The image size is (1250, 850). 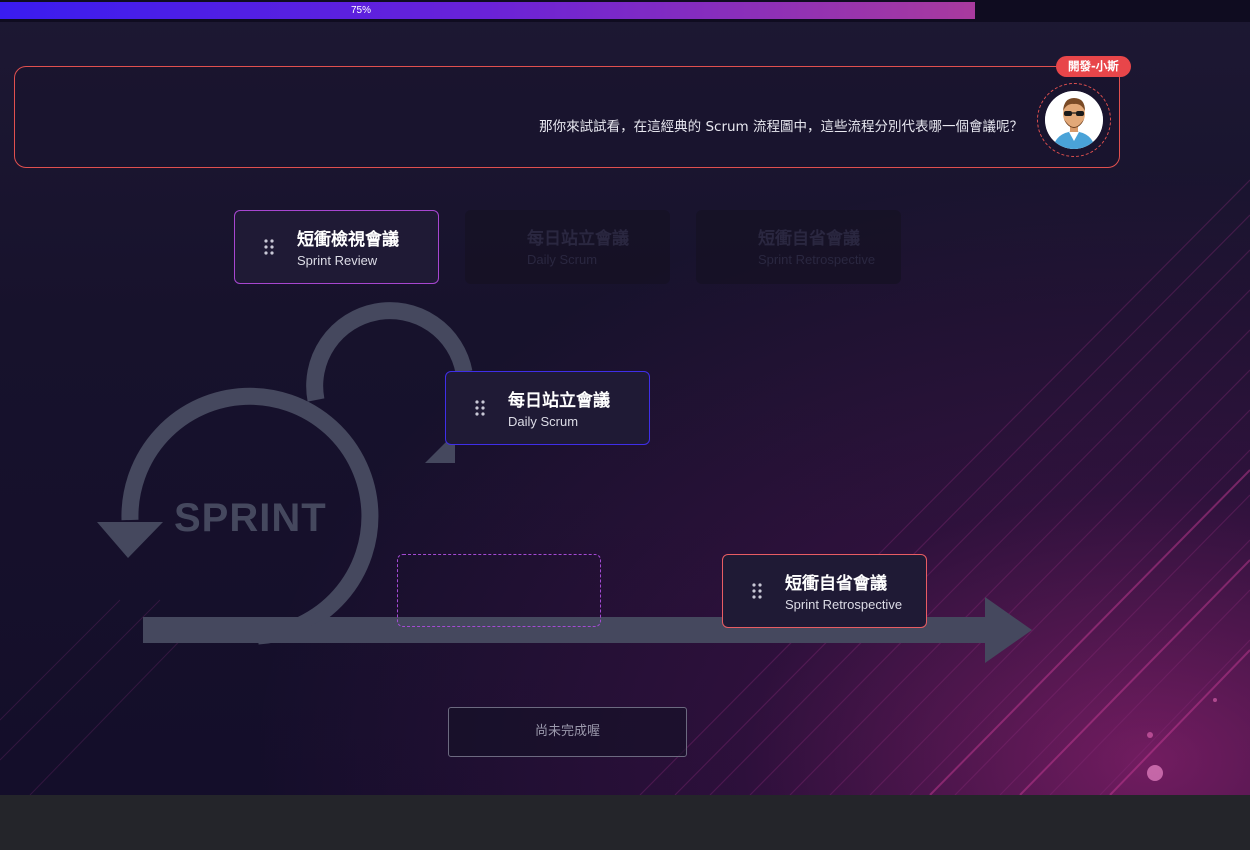 I want to click on card-daily-scrum: 每日站立會議 Daily Scrum, so click(x=547, y=408).